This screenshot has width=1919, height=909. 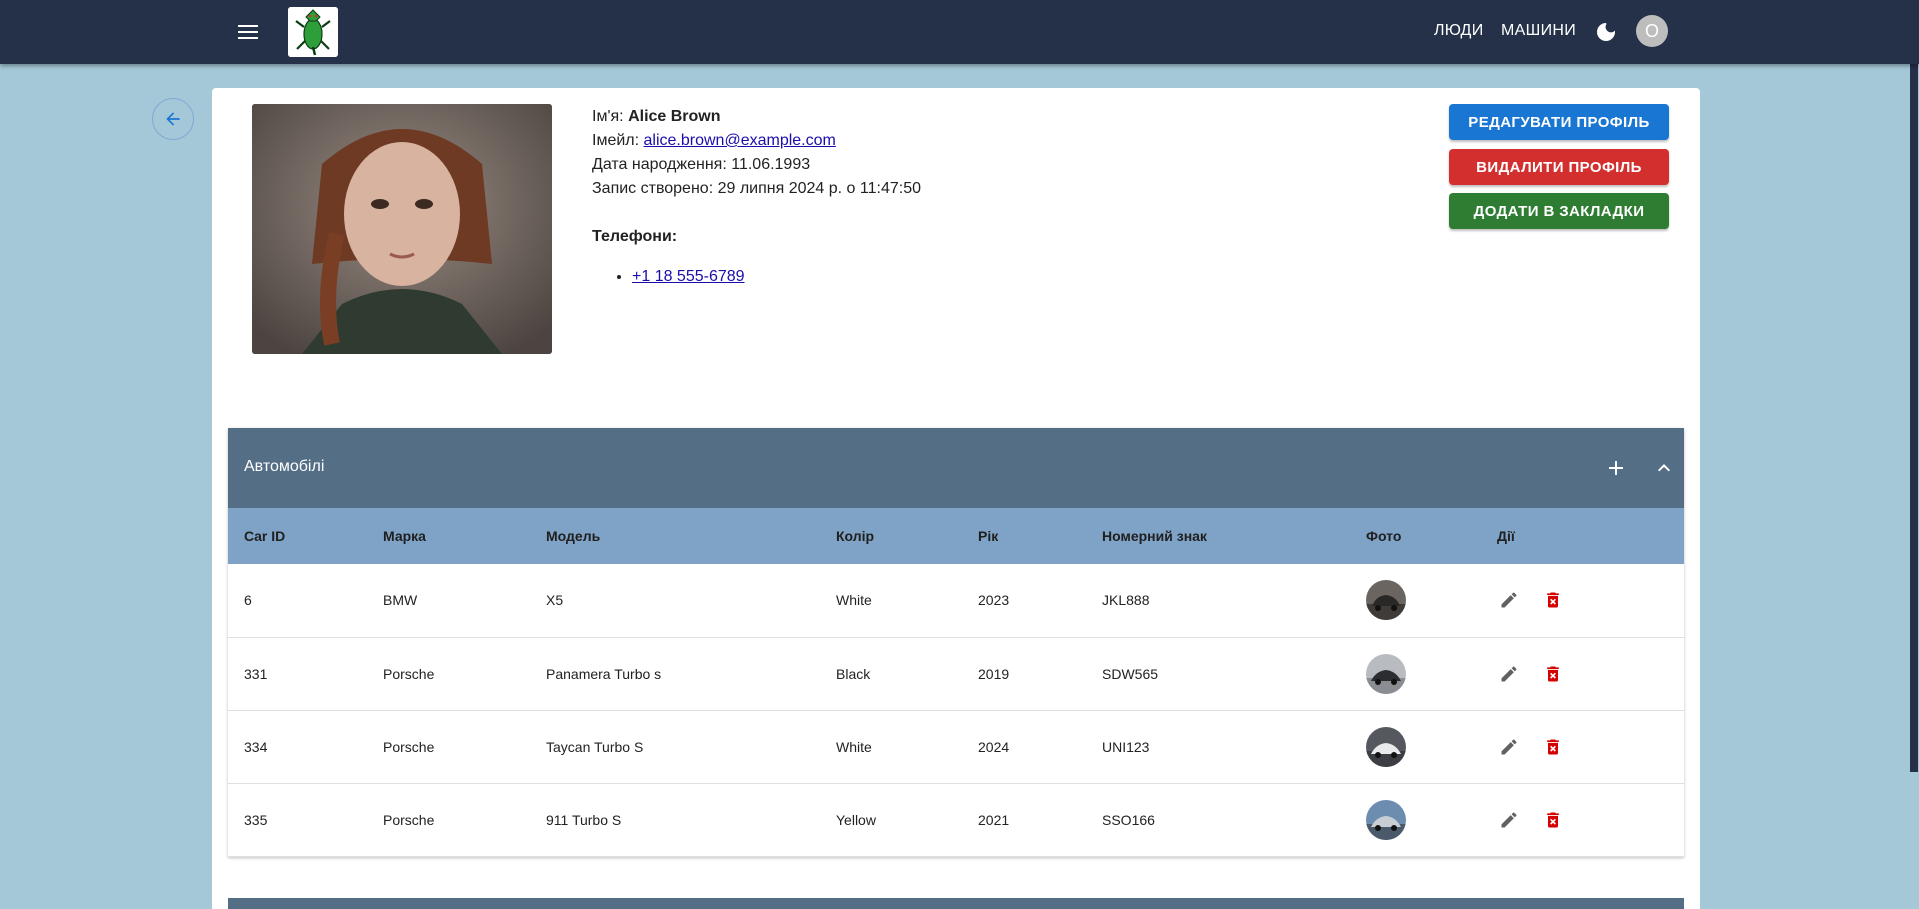 I want to click on nav-link-people: ЛЮДИ, so click(x=1459, y=31).